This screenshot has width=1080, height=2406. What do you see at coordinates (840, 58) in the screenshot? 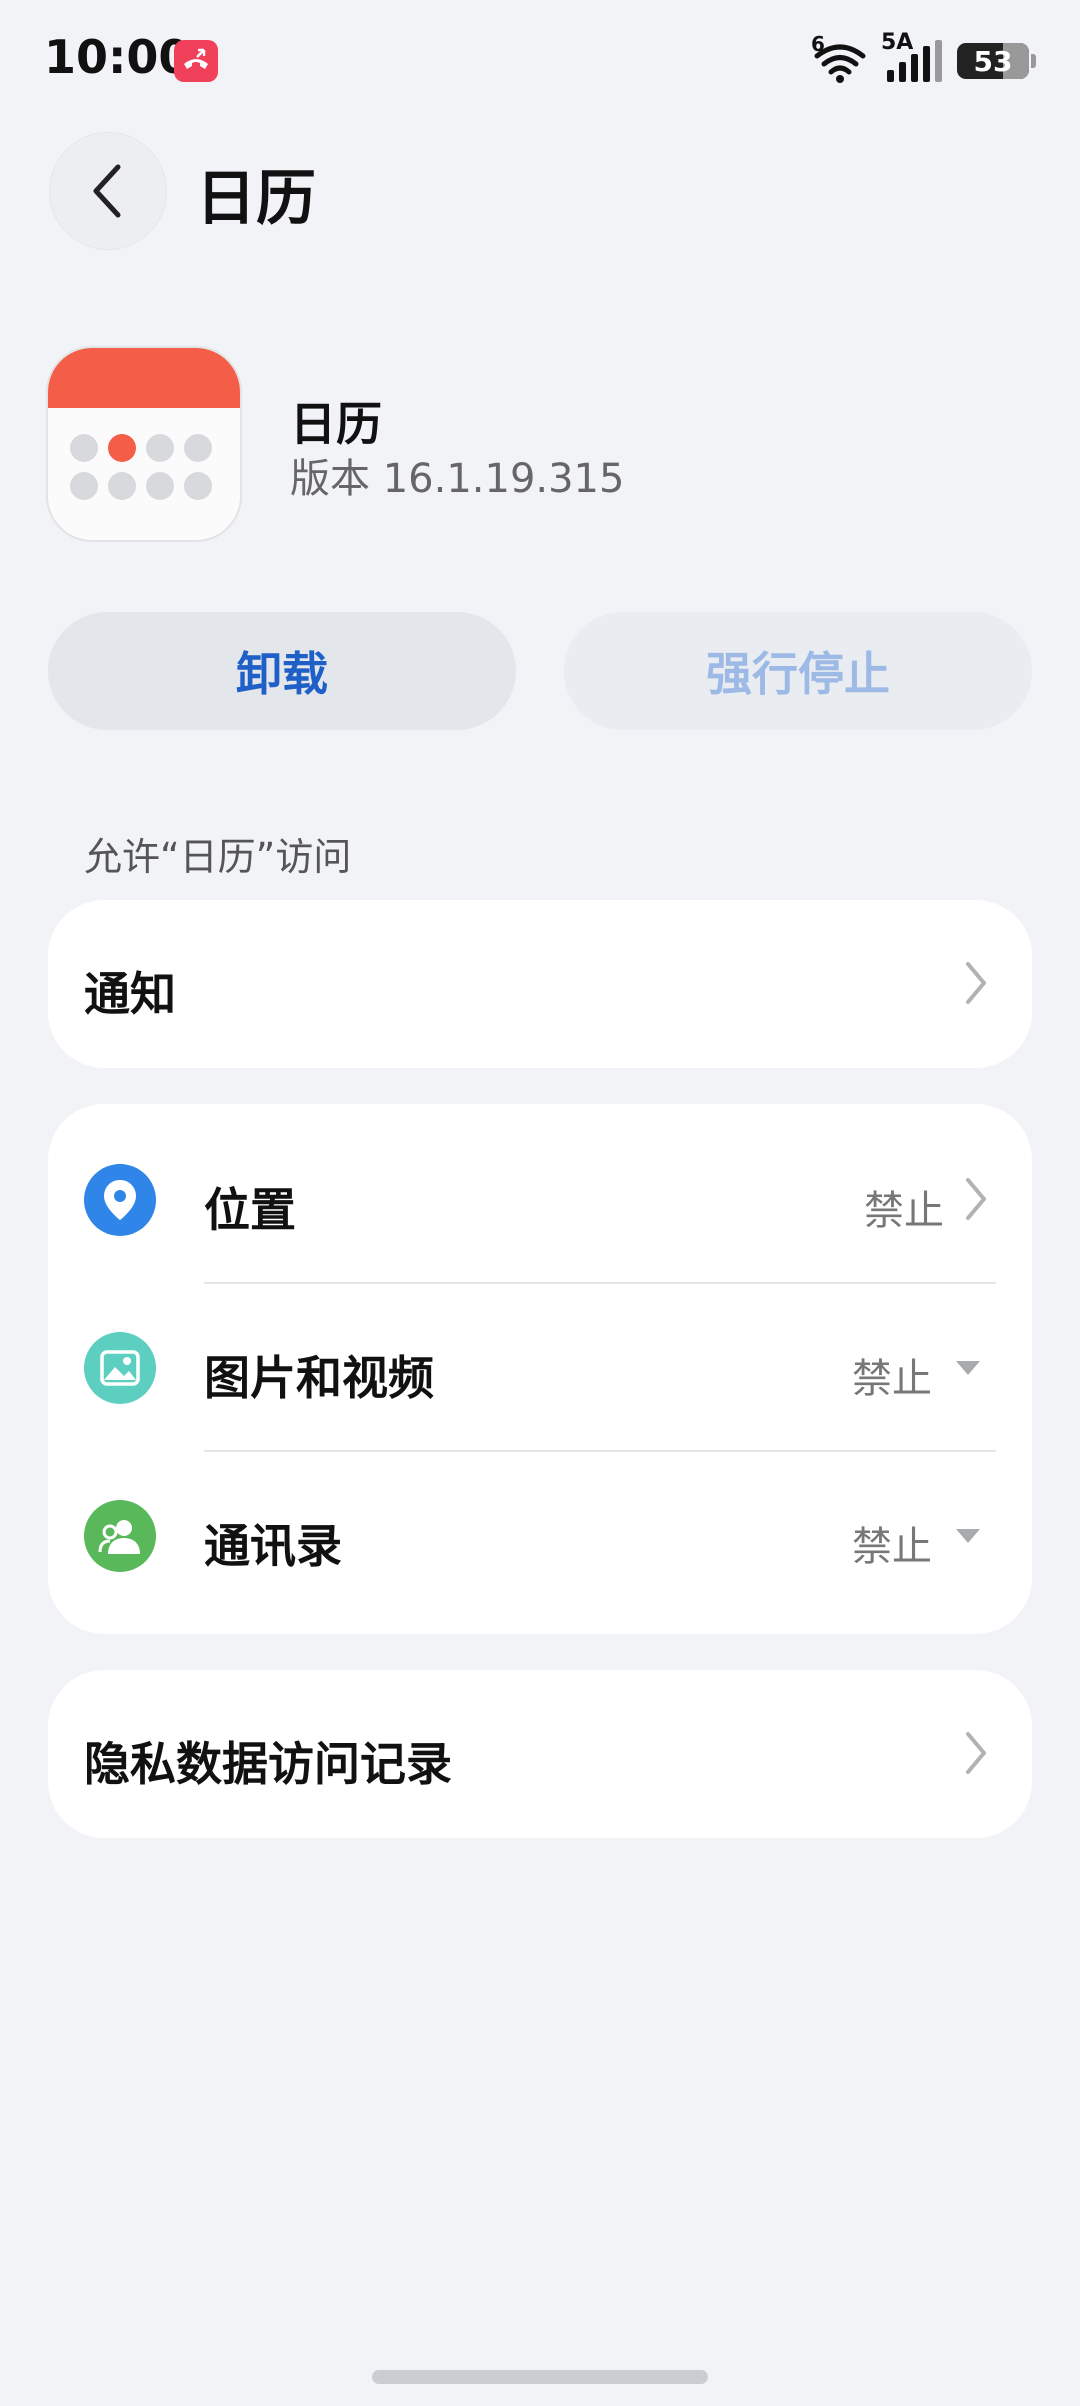
I see `wifi-icon: 6` at bounding box center [840, 58].